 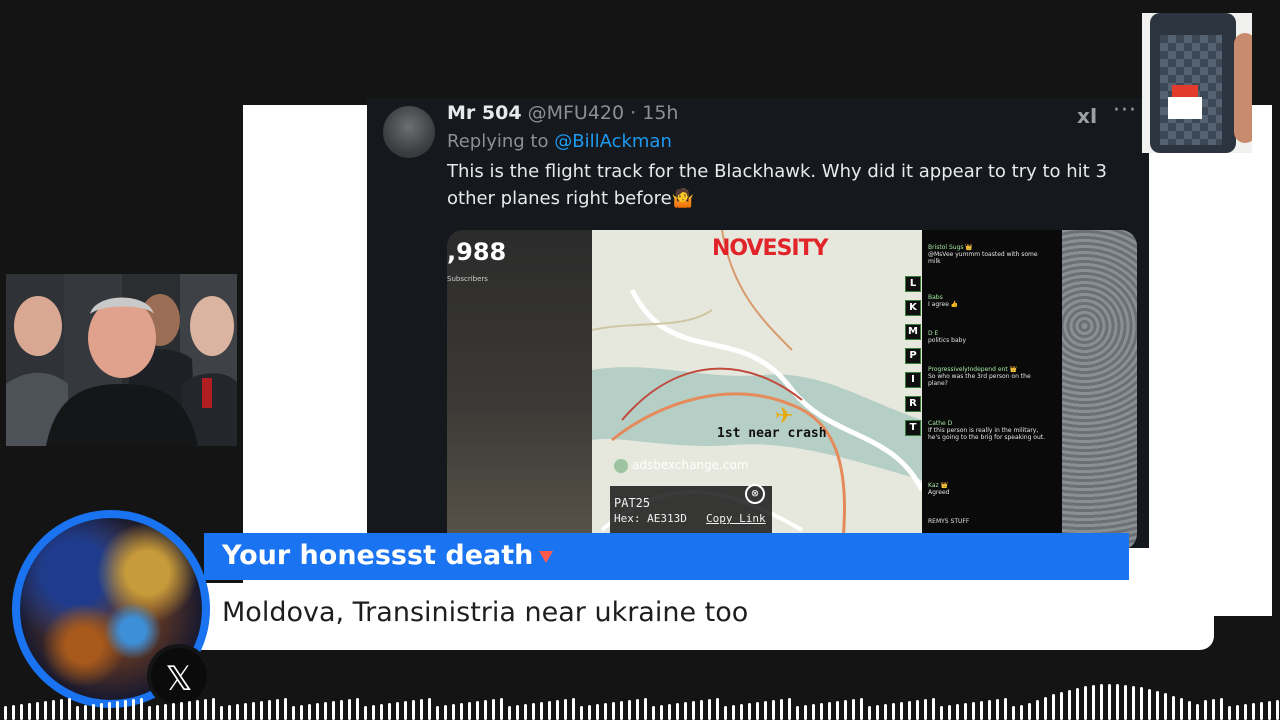 I want to click on side-tab: M, so click(x=913, y=332).